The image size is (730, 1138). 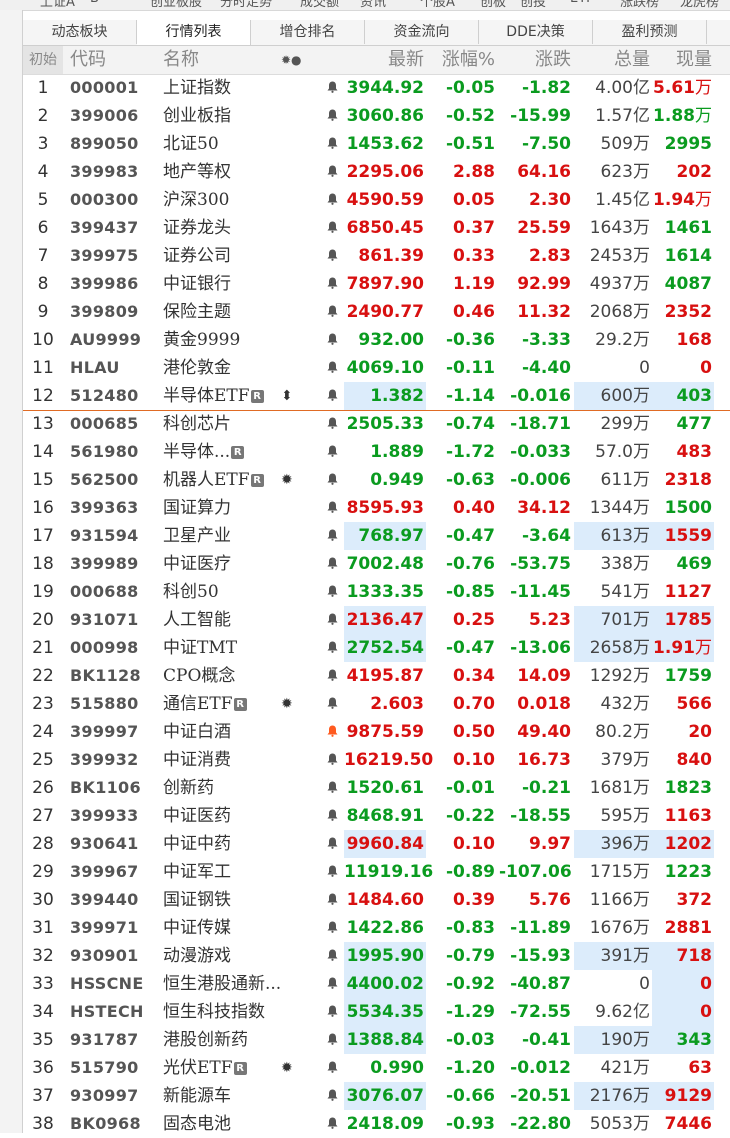 What do you see at coordinates (43, 60) in the screenshot?
I see `col-idx: 初始` at bounding box center [43, 60].